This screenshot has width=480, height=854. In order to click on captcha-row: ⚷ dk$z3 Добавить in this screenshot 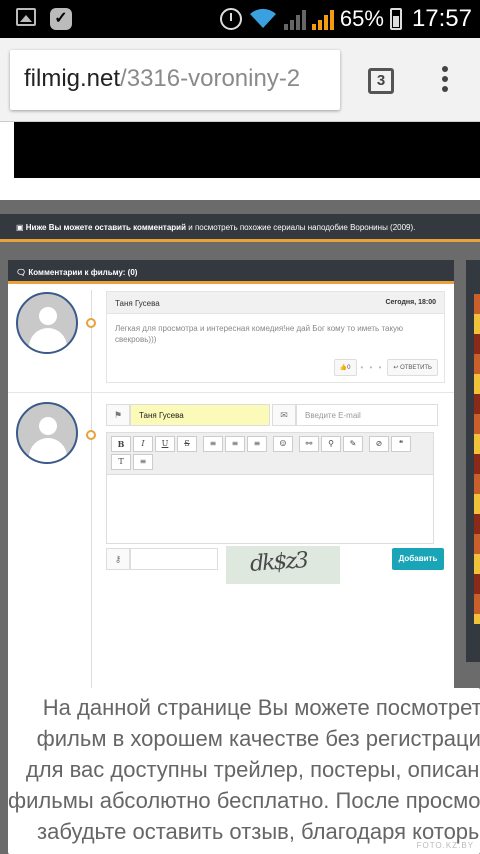, I will do `click(276, 565)`.